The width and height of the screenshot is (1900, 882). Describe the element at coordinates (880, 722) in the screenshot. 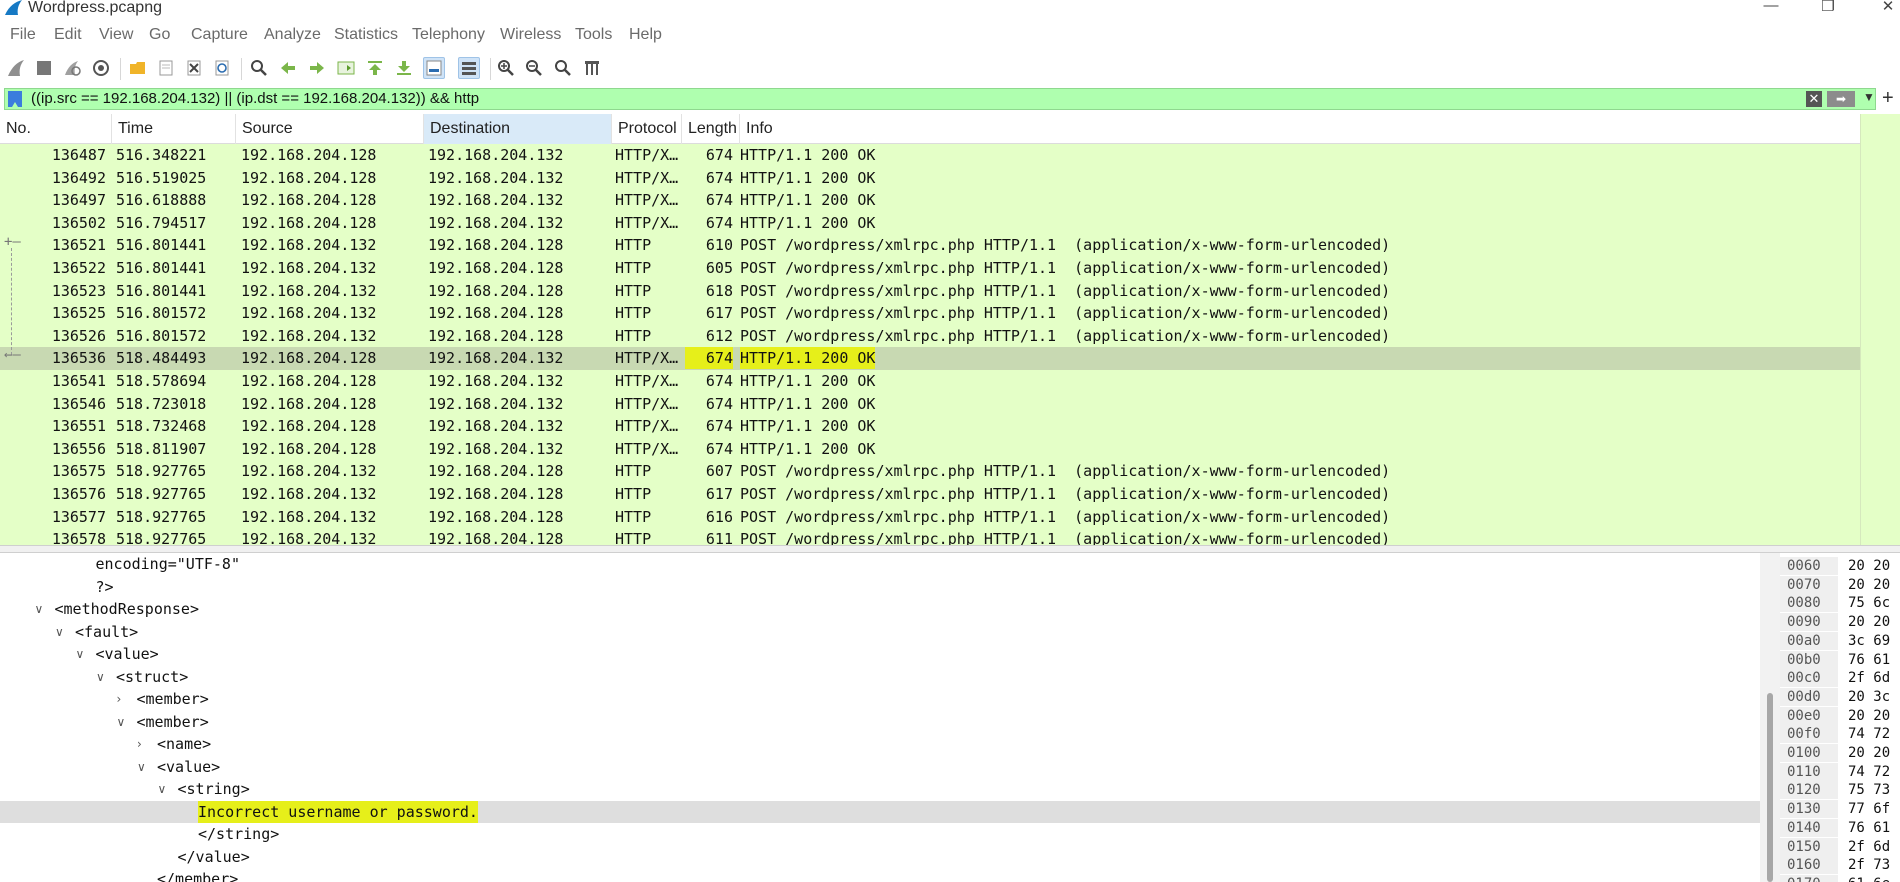

I see `tree-node: ∨ <member>` at that location.